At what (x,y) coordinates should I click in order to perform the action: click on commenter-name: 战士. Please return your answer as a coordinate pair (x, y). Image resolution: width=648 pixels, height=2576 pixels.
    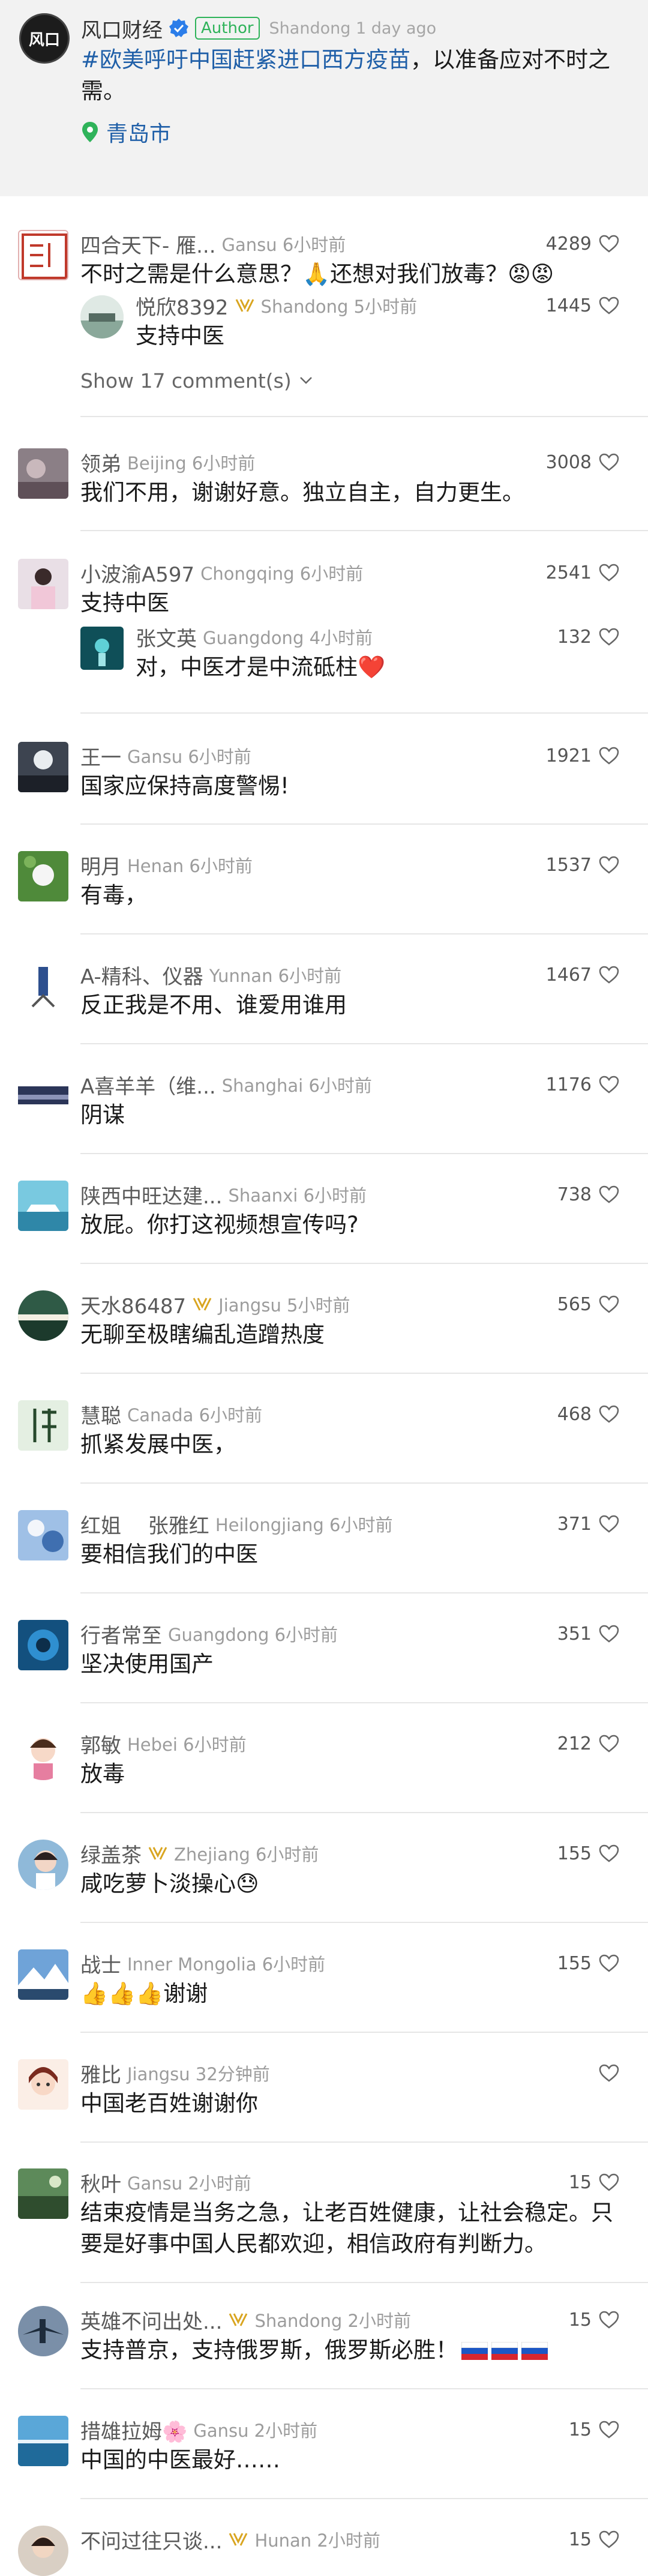
    Looking at the image, I should click on (100, 1963).